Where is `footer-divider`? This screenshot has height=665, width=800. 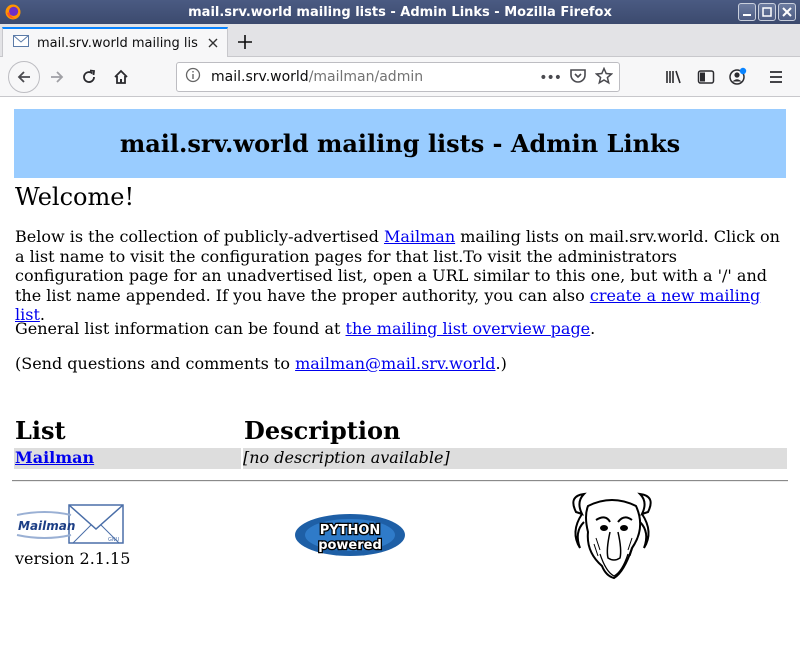 footer-divider is located at coordinates (400, 481).